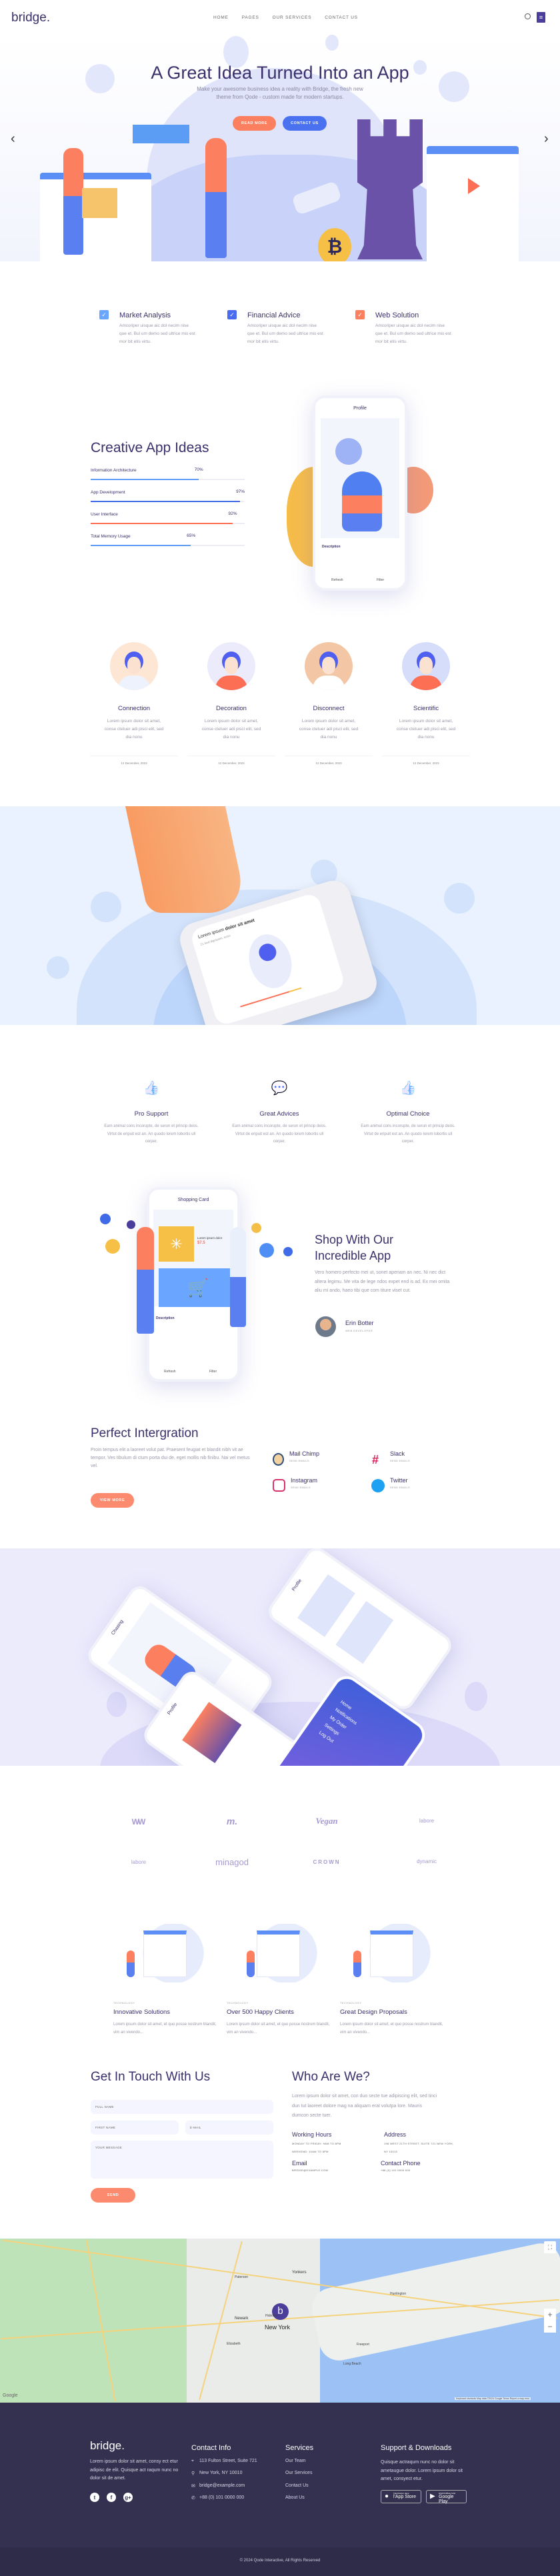  I want to click on phone-icon: ✆, so click(193, 2498).